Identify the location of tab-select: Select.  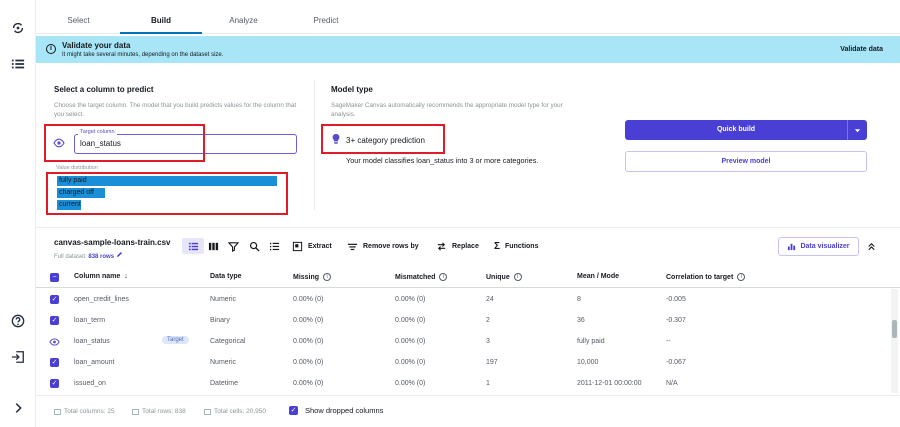
(78, 25).